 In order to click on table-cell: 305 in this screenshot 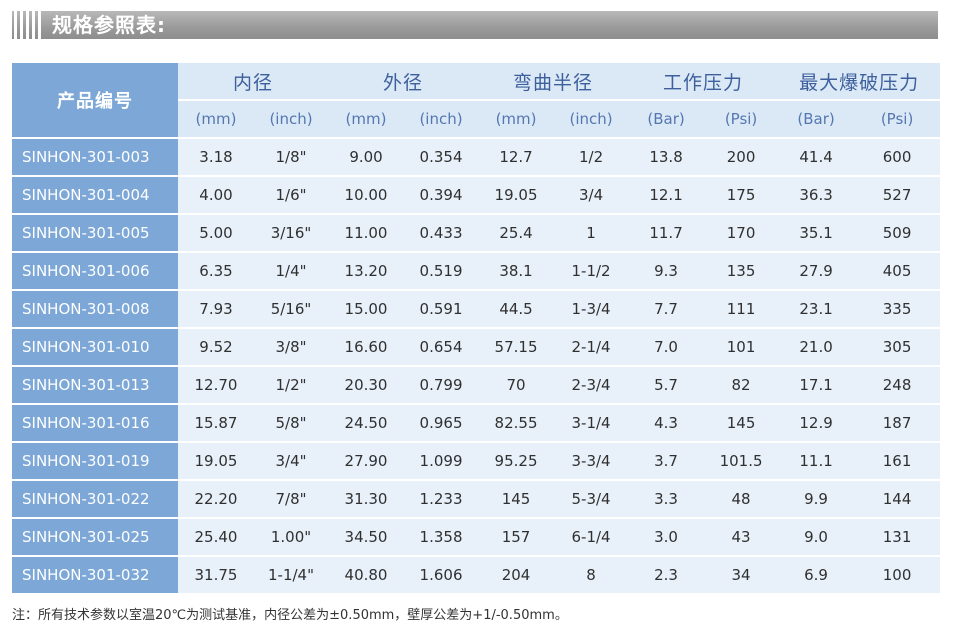, I will do `click(897, 347)`.